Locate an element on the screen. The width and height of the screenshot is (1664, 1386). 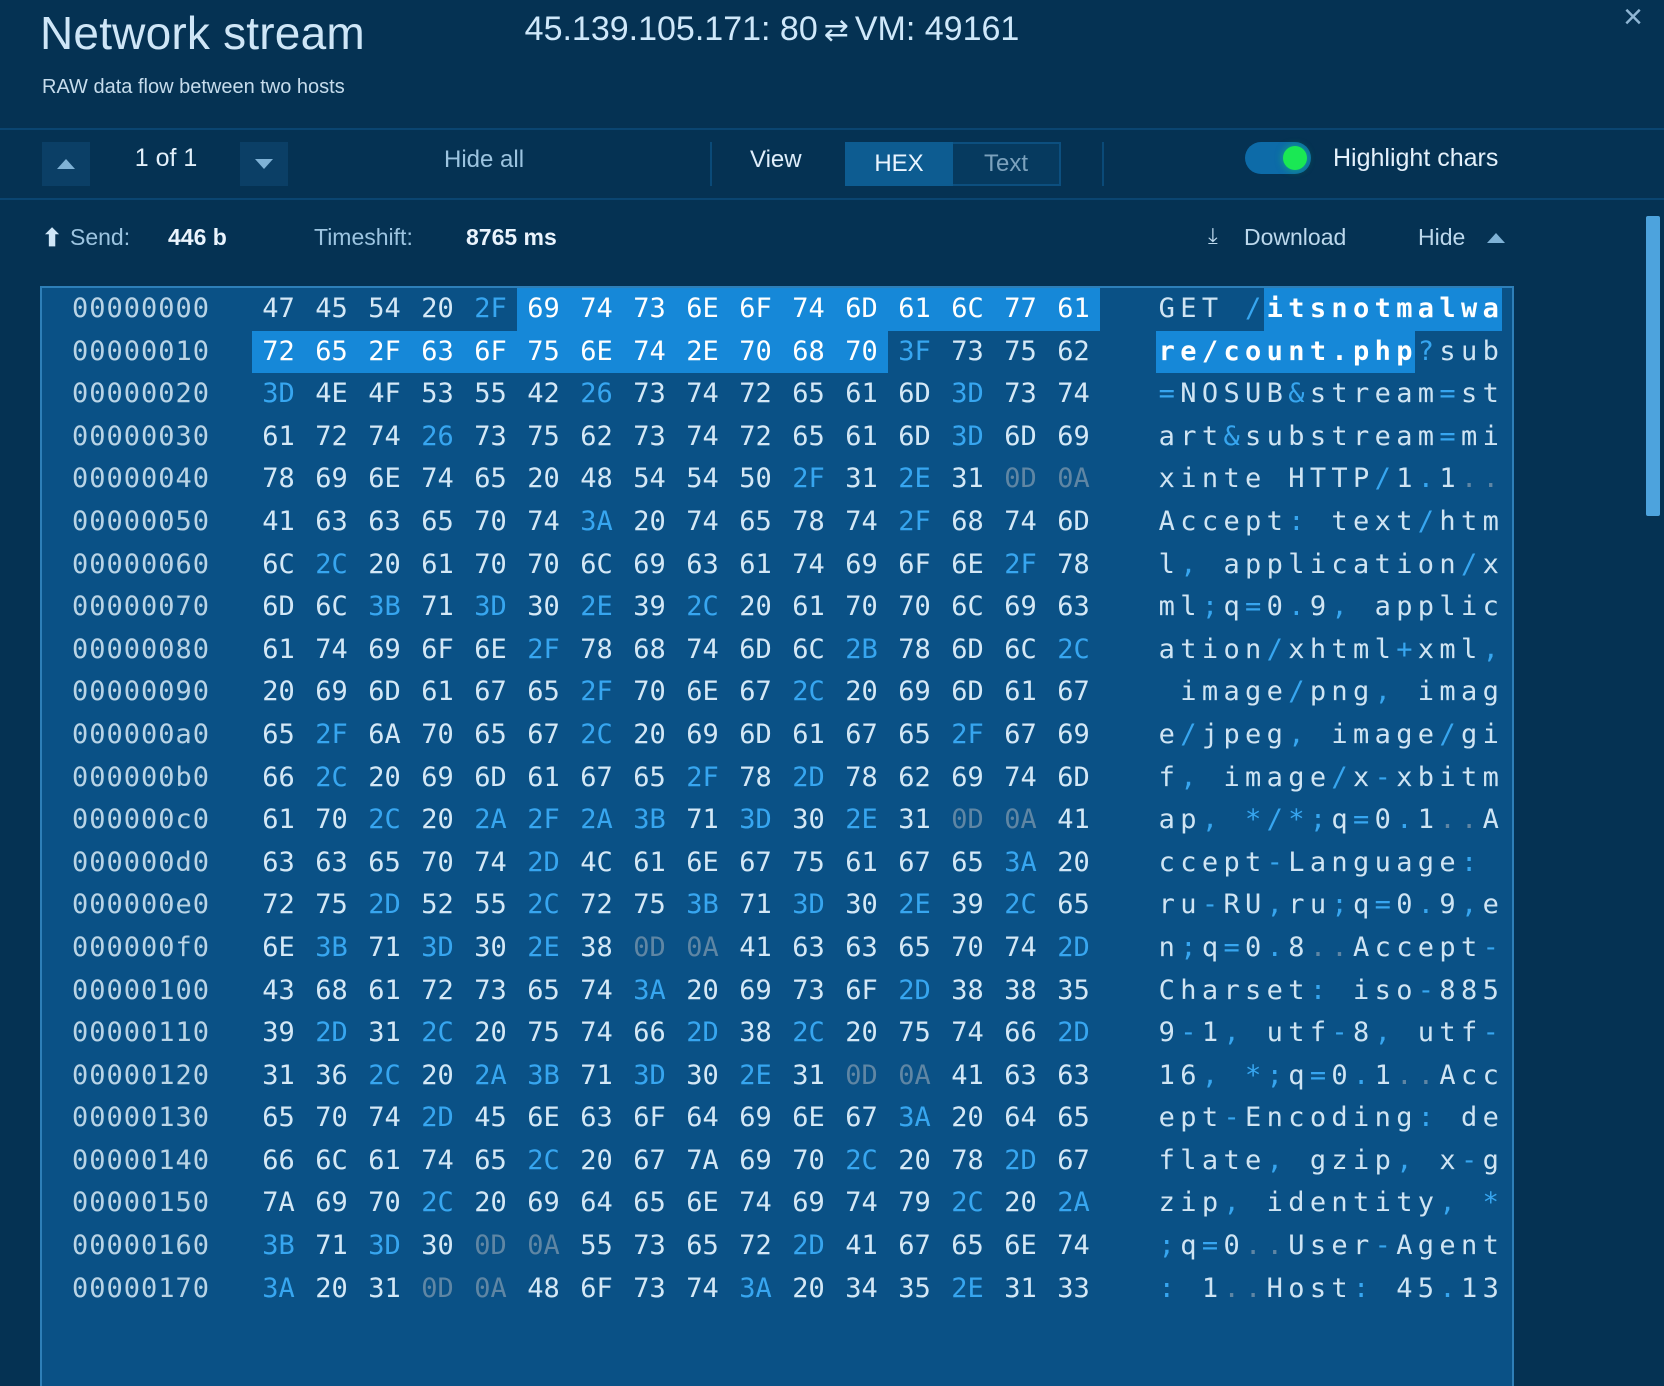
hex-byte: 2D is located at coordinates (384, 905).